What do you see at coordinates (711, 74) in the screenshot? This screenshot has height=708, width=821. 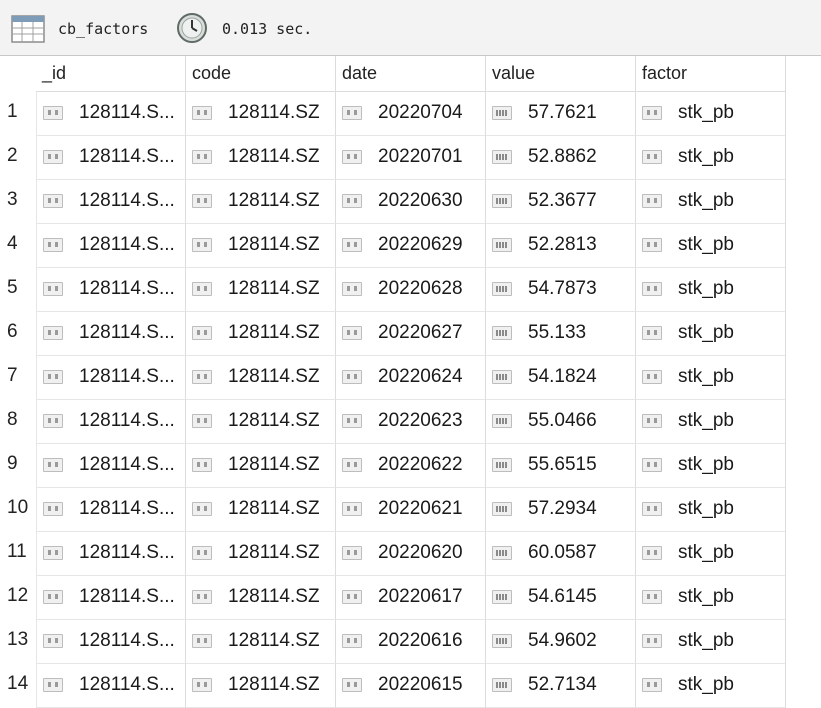 I see `column-header-factor: factor` at bounding box center [711, 74].